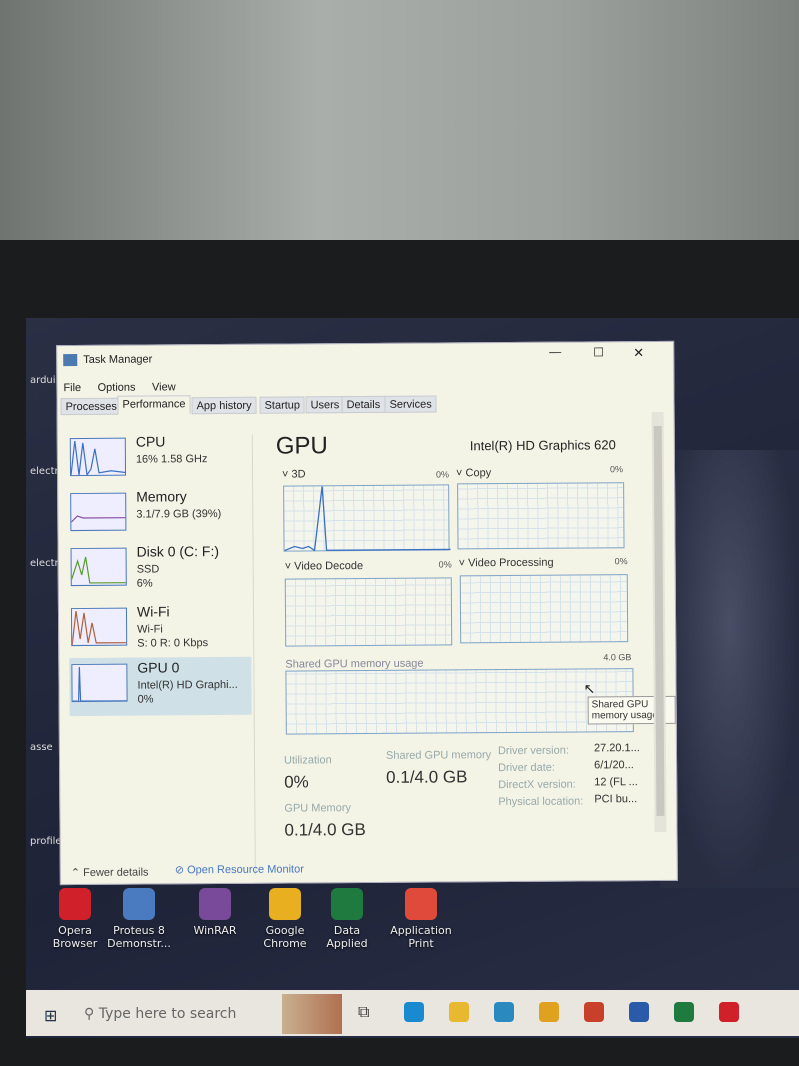  What do you see at coordinates (285, 919) in the screenshot?
I see `desktop-shortcut: Google Chrome` at bounding box center [285, 919].